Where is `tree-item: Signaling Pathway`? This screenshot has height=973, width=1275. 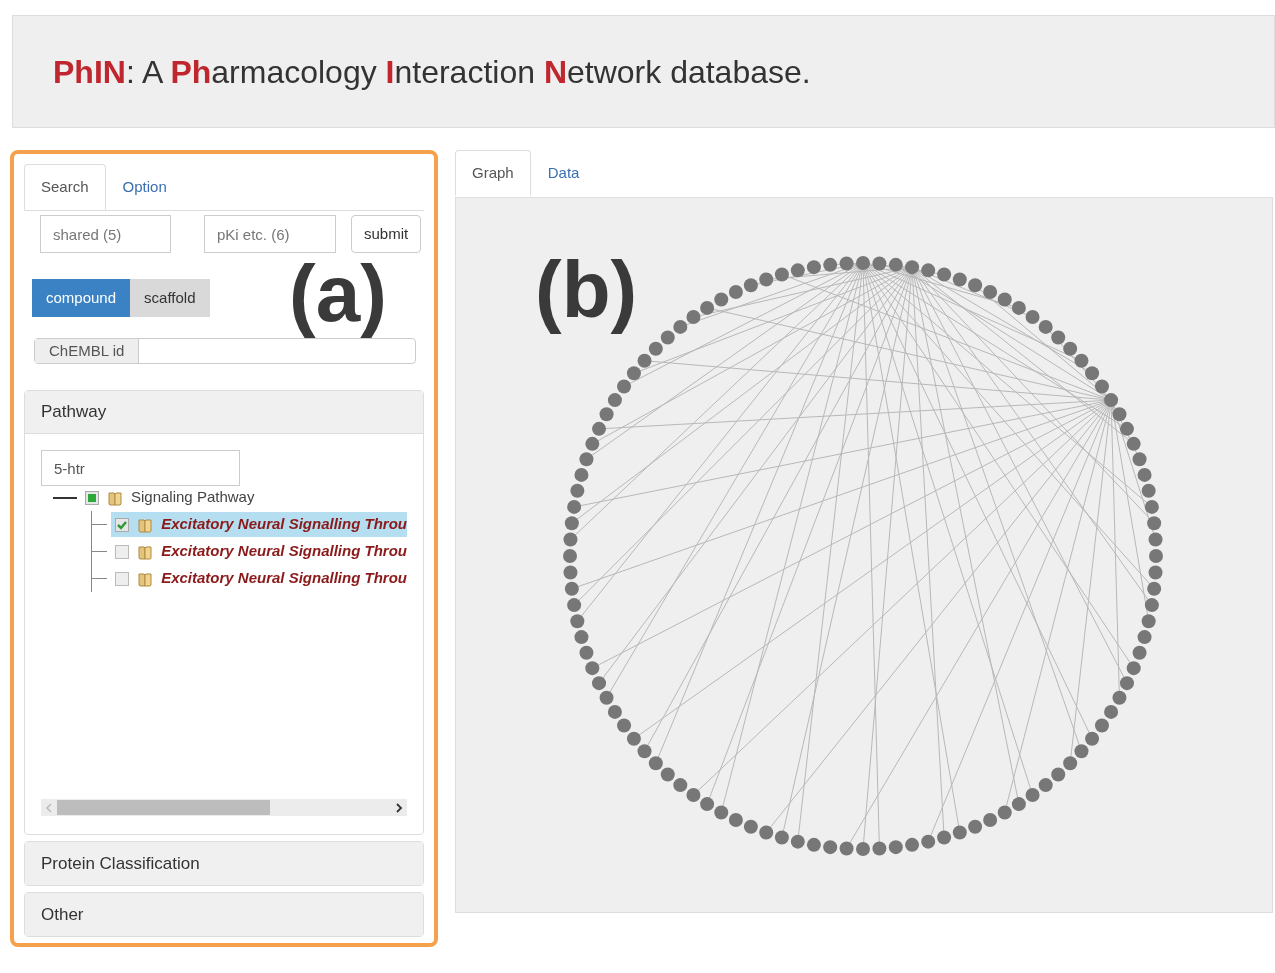
tree-item: Signaling Pathway is located at coordinates (168, 497).